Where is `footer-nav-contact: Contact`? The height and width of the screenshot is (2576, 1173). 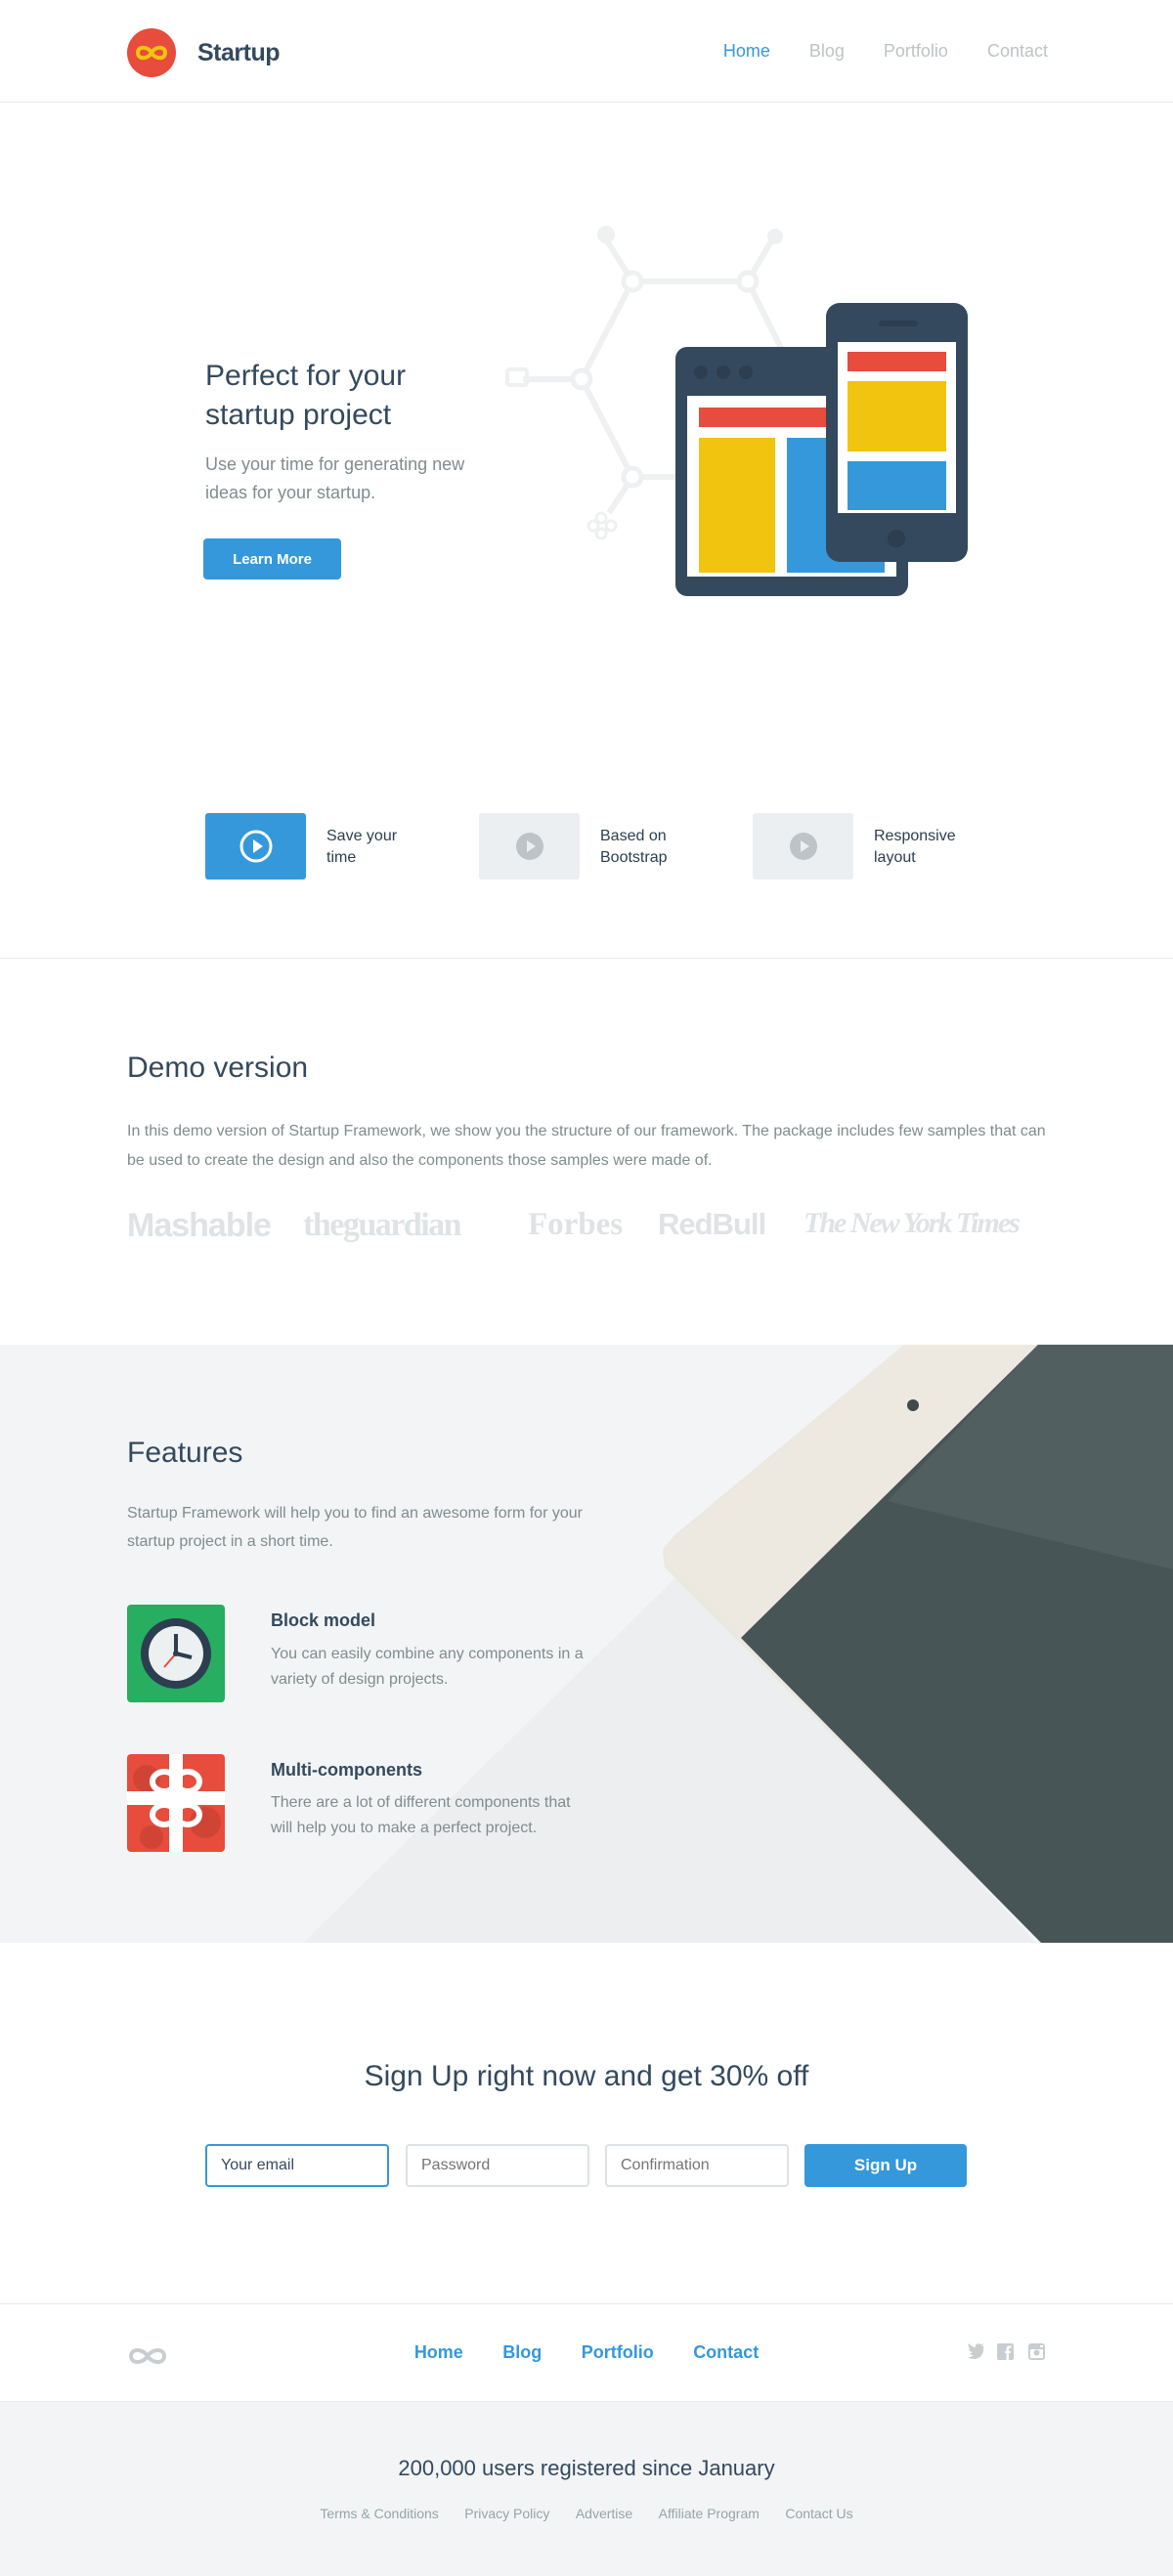 footer-nav-contact: Contact is located at coordinates (726, 2352).